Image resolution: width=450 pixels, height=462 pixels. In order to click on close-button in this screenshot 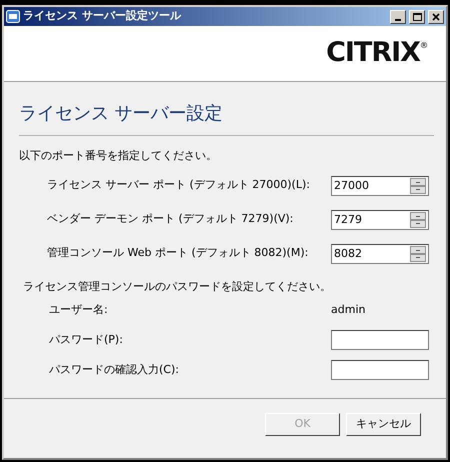, I will do `click(436, 17)`.